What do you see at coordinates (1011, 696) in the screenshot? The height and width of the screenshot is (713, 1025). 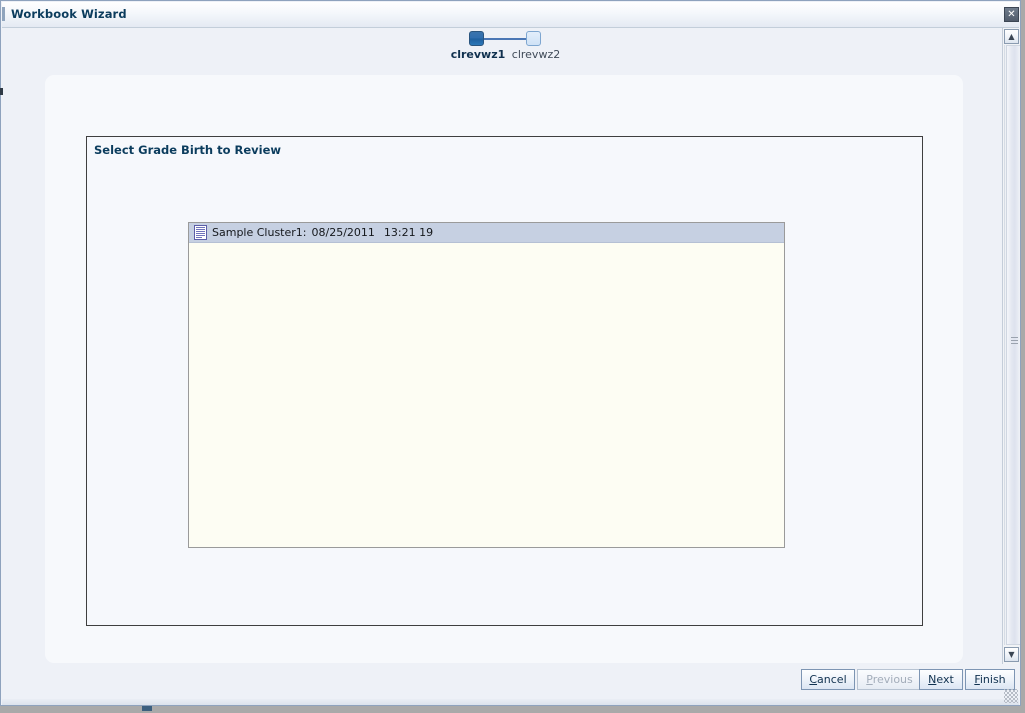 I see `window-resize-grip` at bounding box center [1011, 696].